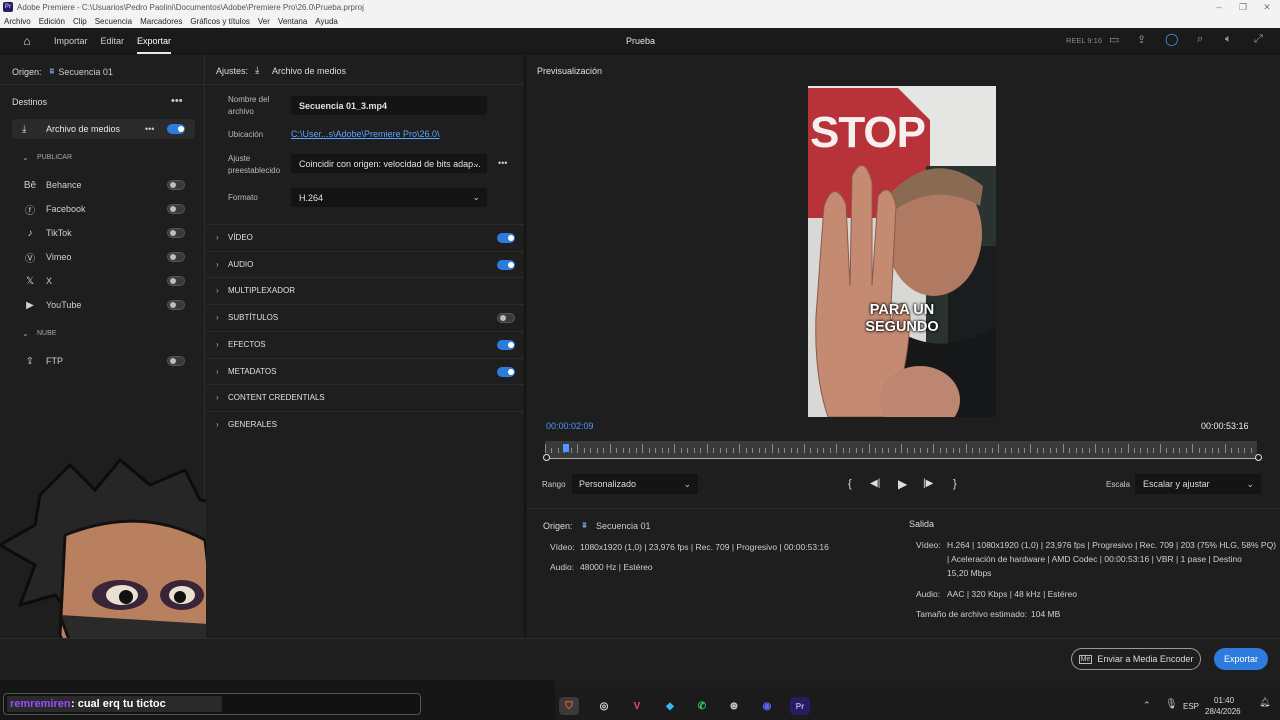 The height and width of the screenshot is (720, 1280). Describe the element at coordinates (104, 185) in the screenshot. I see `destination-behance: Bē Behance` at that location.